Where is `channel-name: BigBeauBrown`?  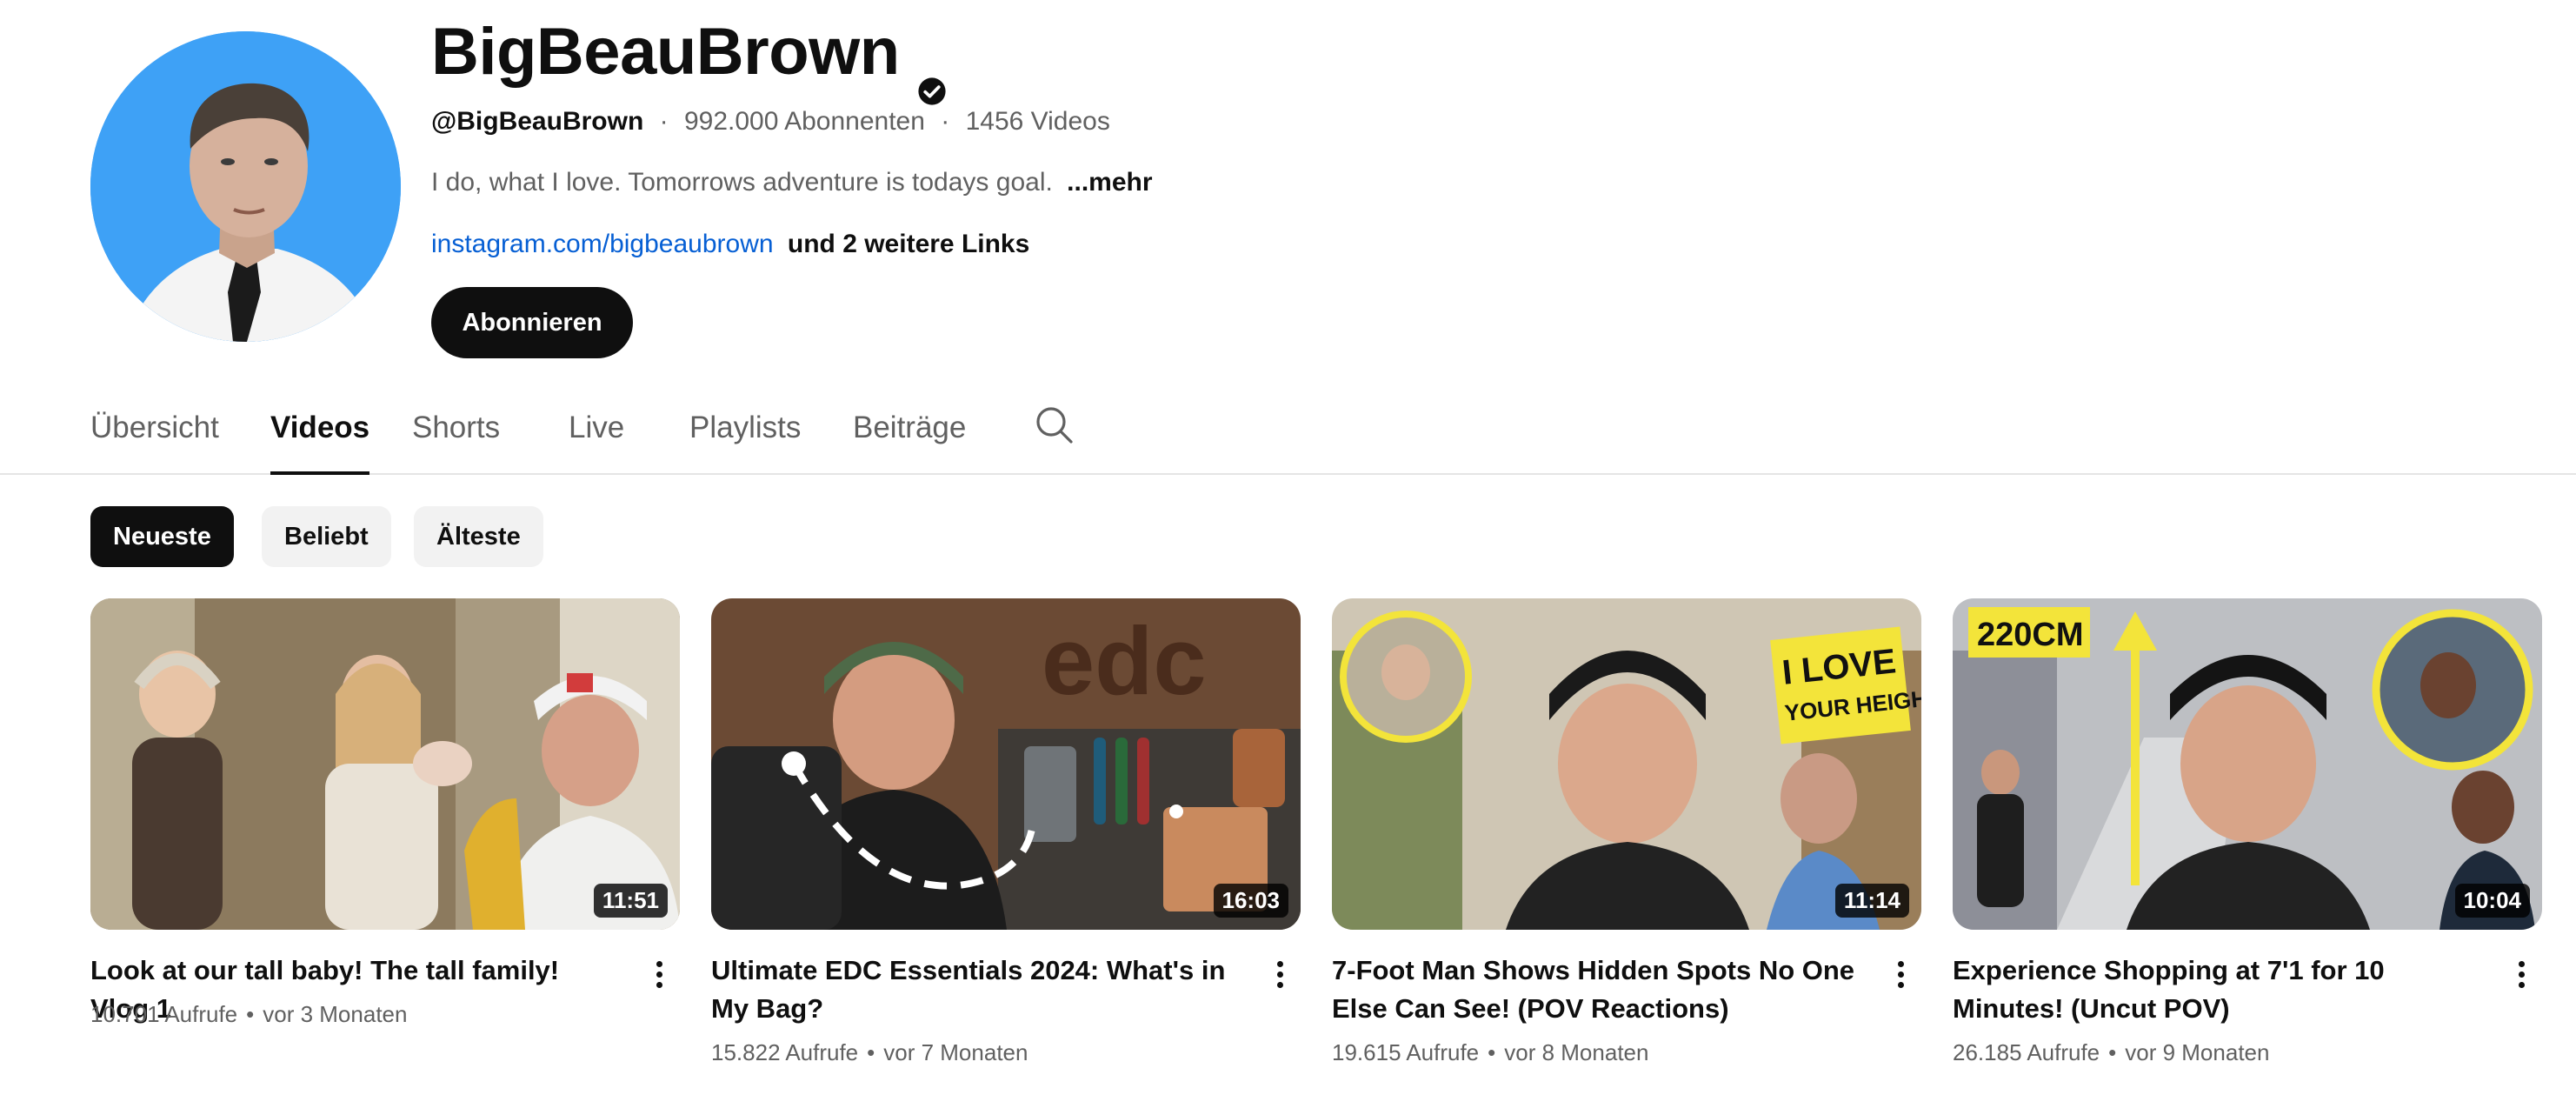
channel-name: BigBeauBrown is located at coordinates (689, 57).